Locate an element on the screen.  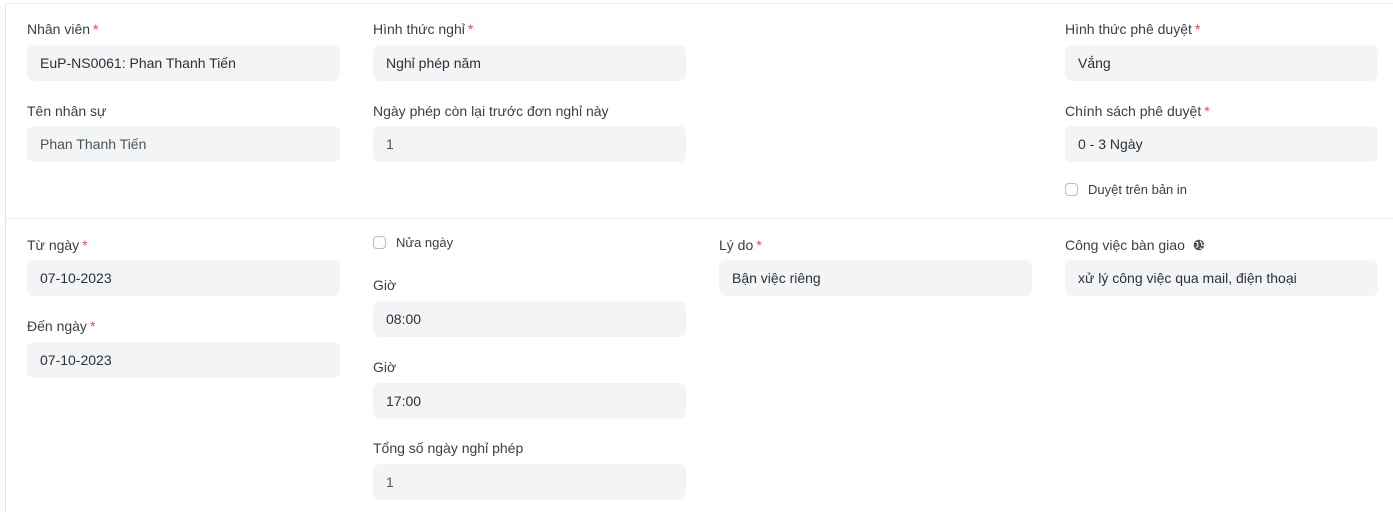
reason-field: Bận việc riêng is located at coordinates (875, 278).